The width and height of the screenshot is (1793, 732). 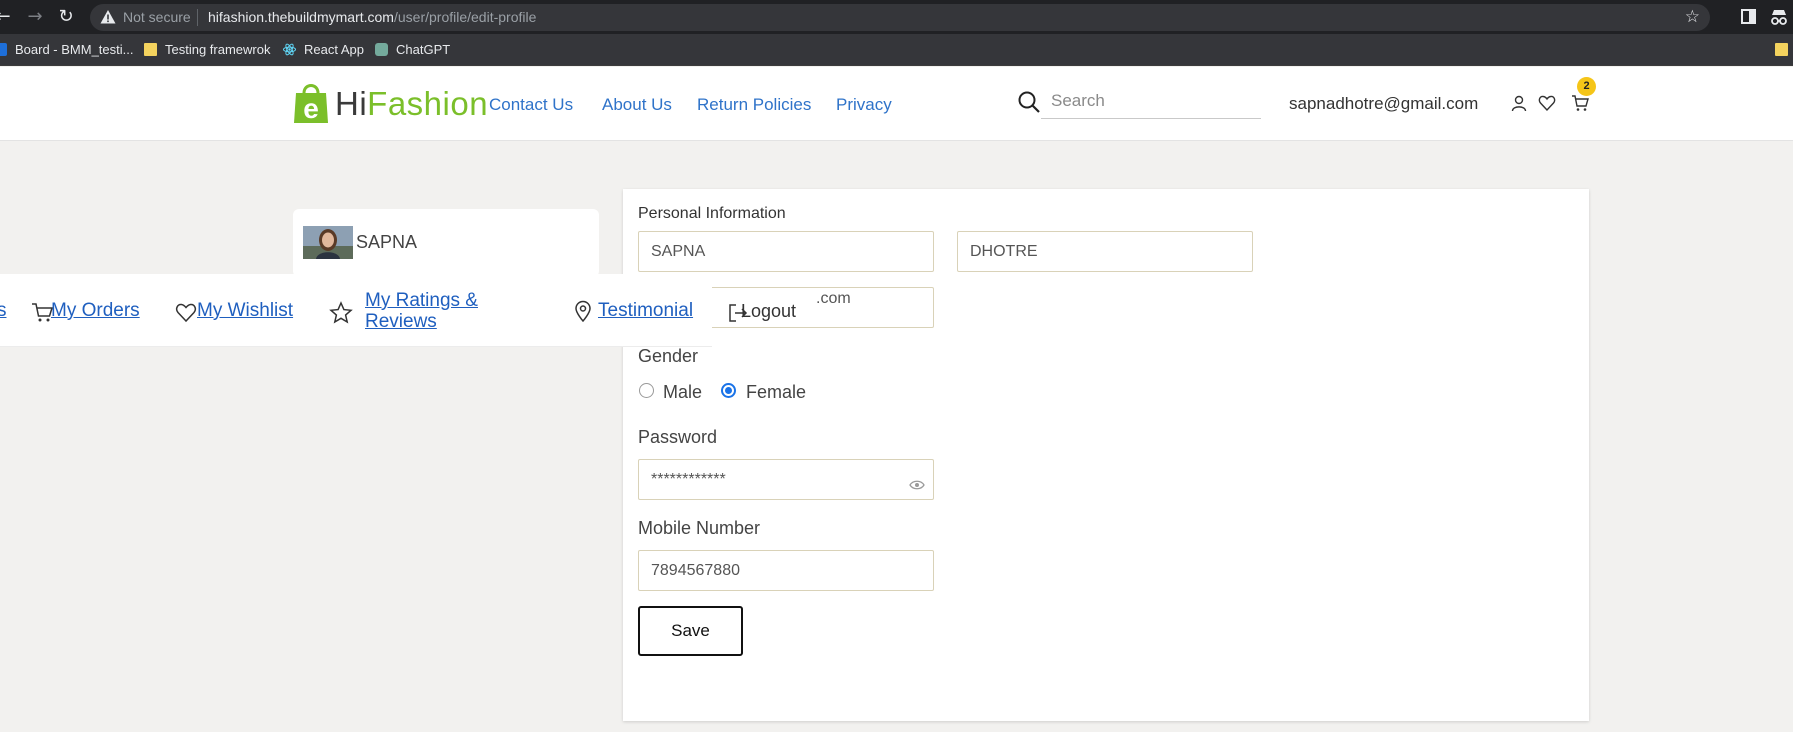 What do you see at coordinates (712, 213) in the screenshot?
I see `section-title: Personal Information` at bounding box center [712, 213].